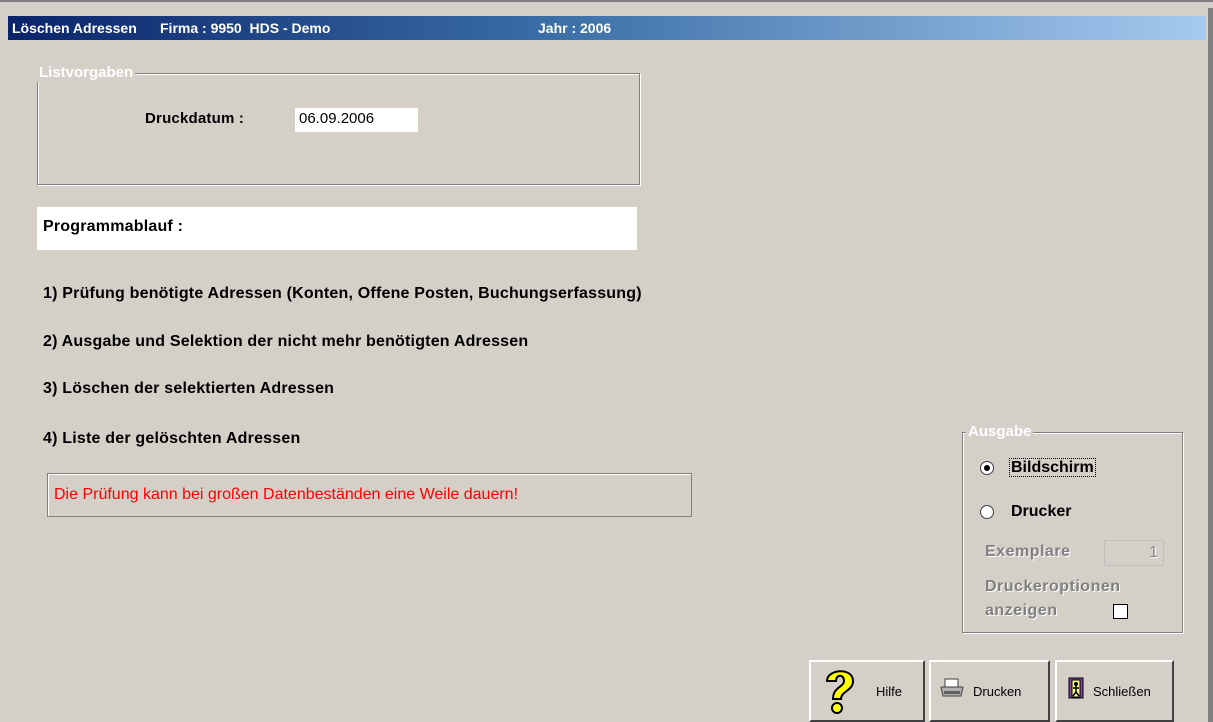 The height and width of the screenshot is (722, 1213). Describe the element at coordinates (1053, 586) in the screenshot. I see `druckeroptionen-label: Druckeroptionen` at that location.